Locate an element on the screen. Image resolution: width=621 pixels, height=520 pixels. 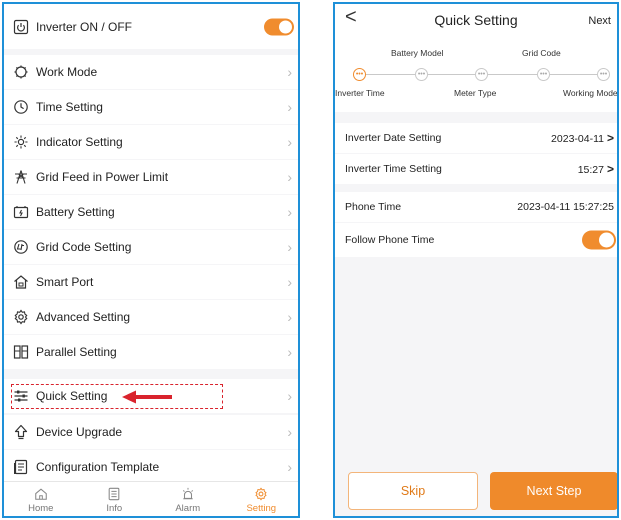
step-label-grid-code: Grid Code is located at coordinates (541, 53).